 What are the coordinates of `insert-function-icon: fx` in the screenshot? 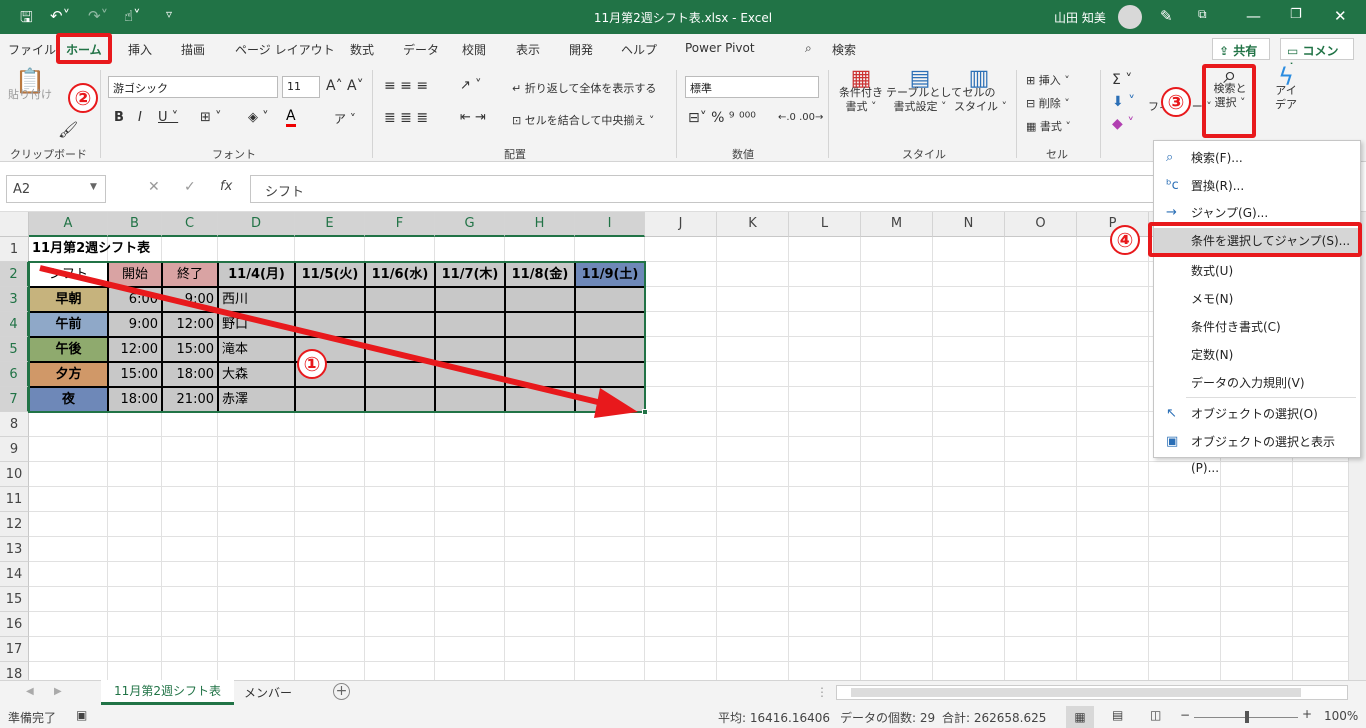 It's located at (226, 186).